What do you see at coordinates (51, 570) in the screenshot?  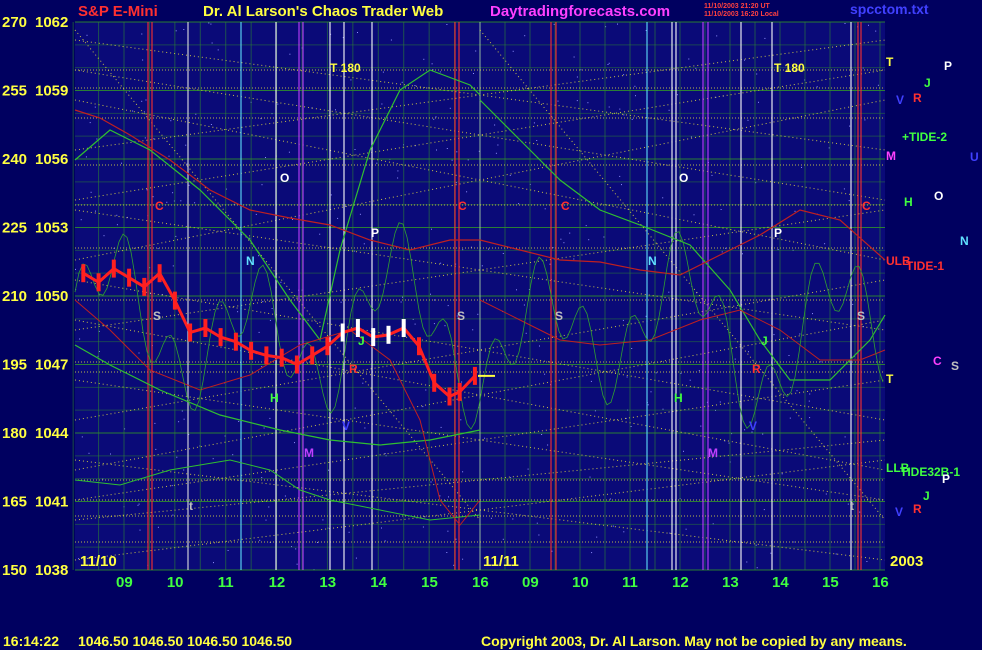 I see `y-right-tick: 1038` at bounding box center [51, 570].